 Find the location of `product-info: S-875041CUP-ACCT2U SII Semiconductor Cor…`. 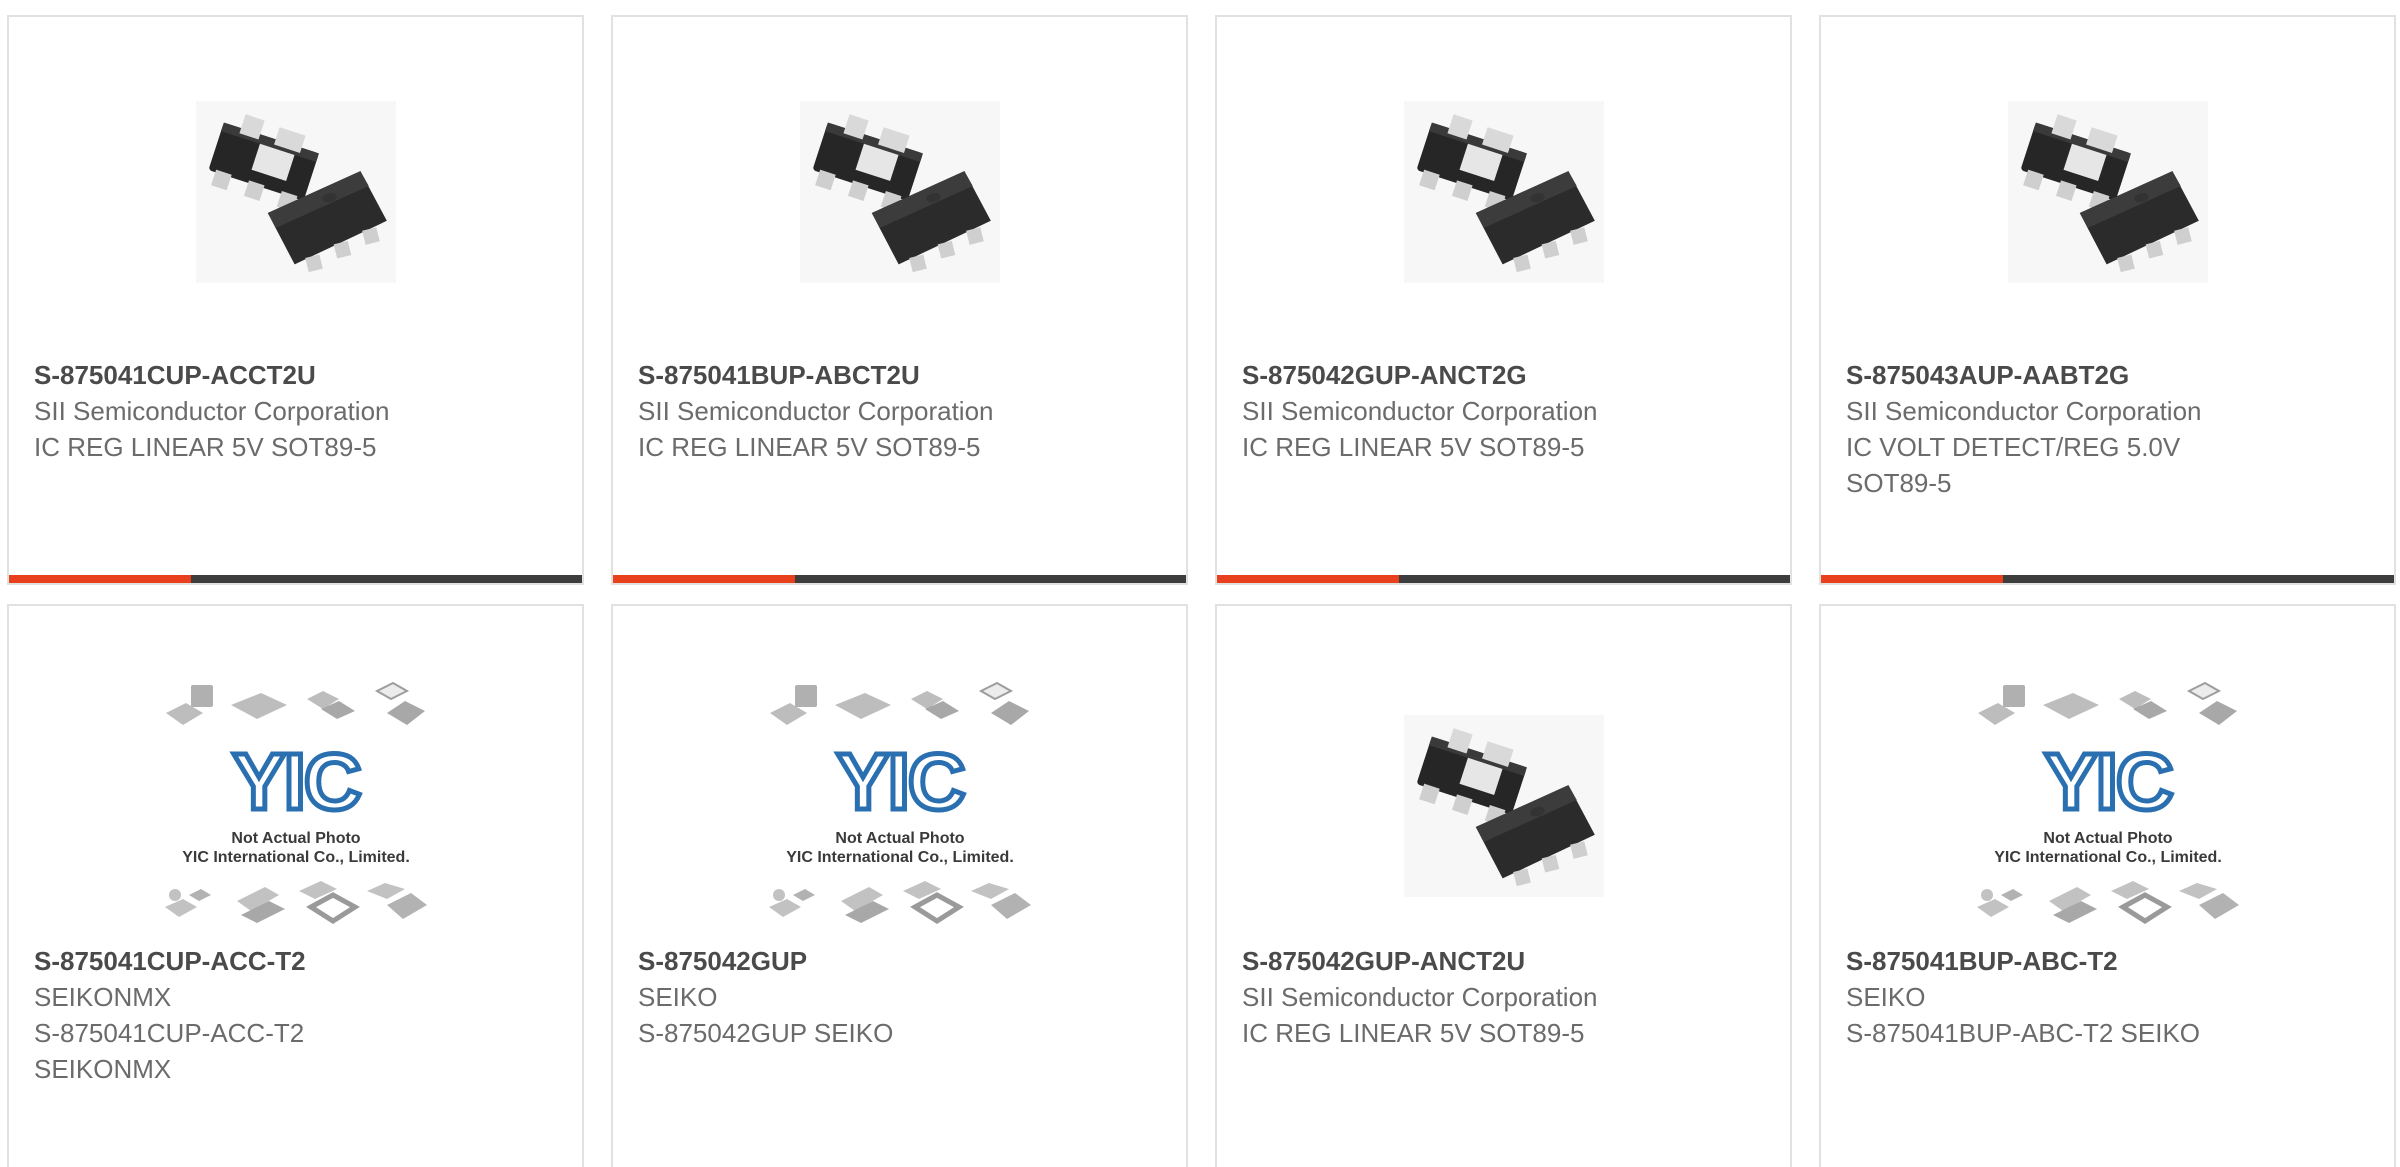

product-info: S-875041CUP-ACCT2U SII Semiconductor Cor… is located at coordinates (298, 411).